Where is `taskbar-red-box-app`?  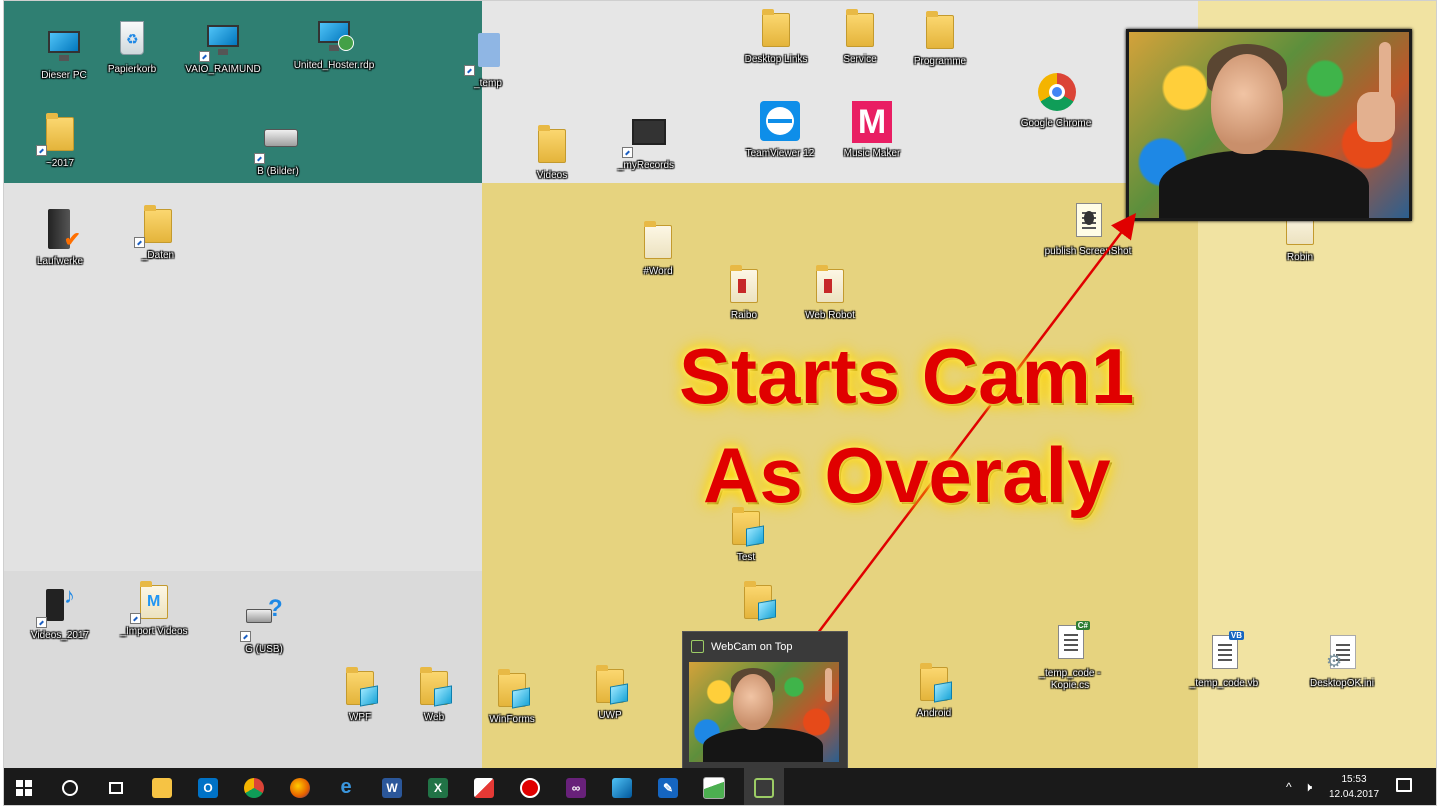 taskbar-red-box-app is located at coordinates (484, 786).